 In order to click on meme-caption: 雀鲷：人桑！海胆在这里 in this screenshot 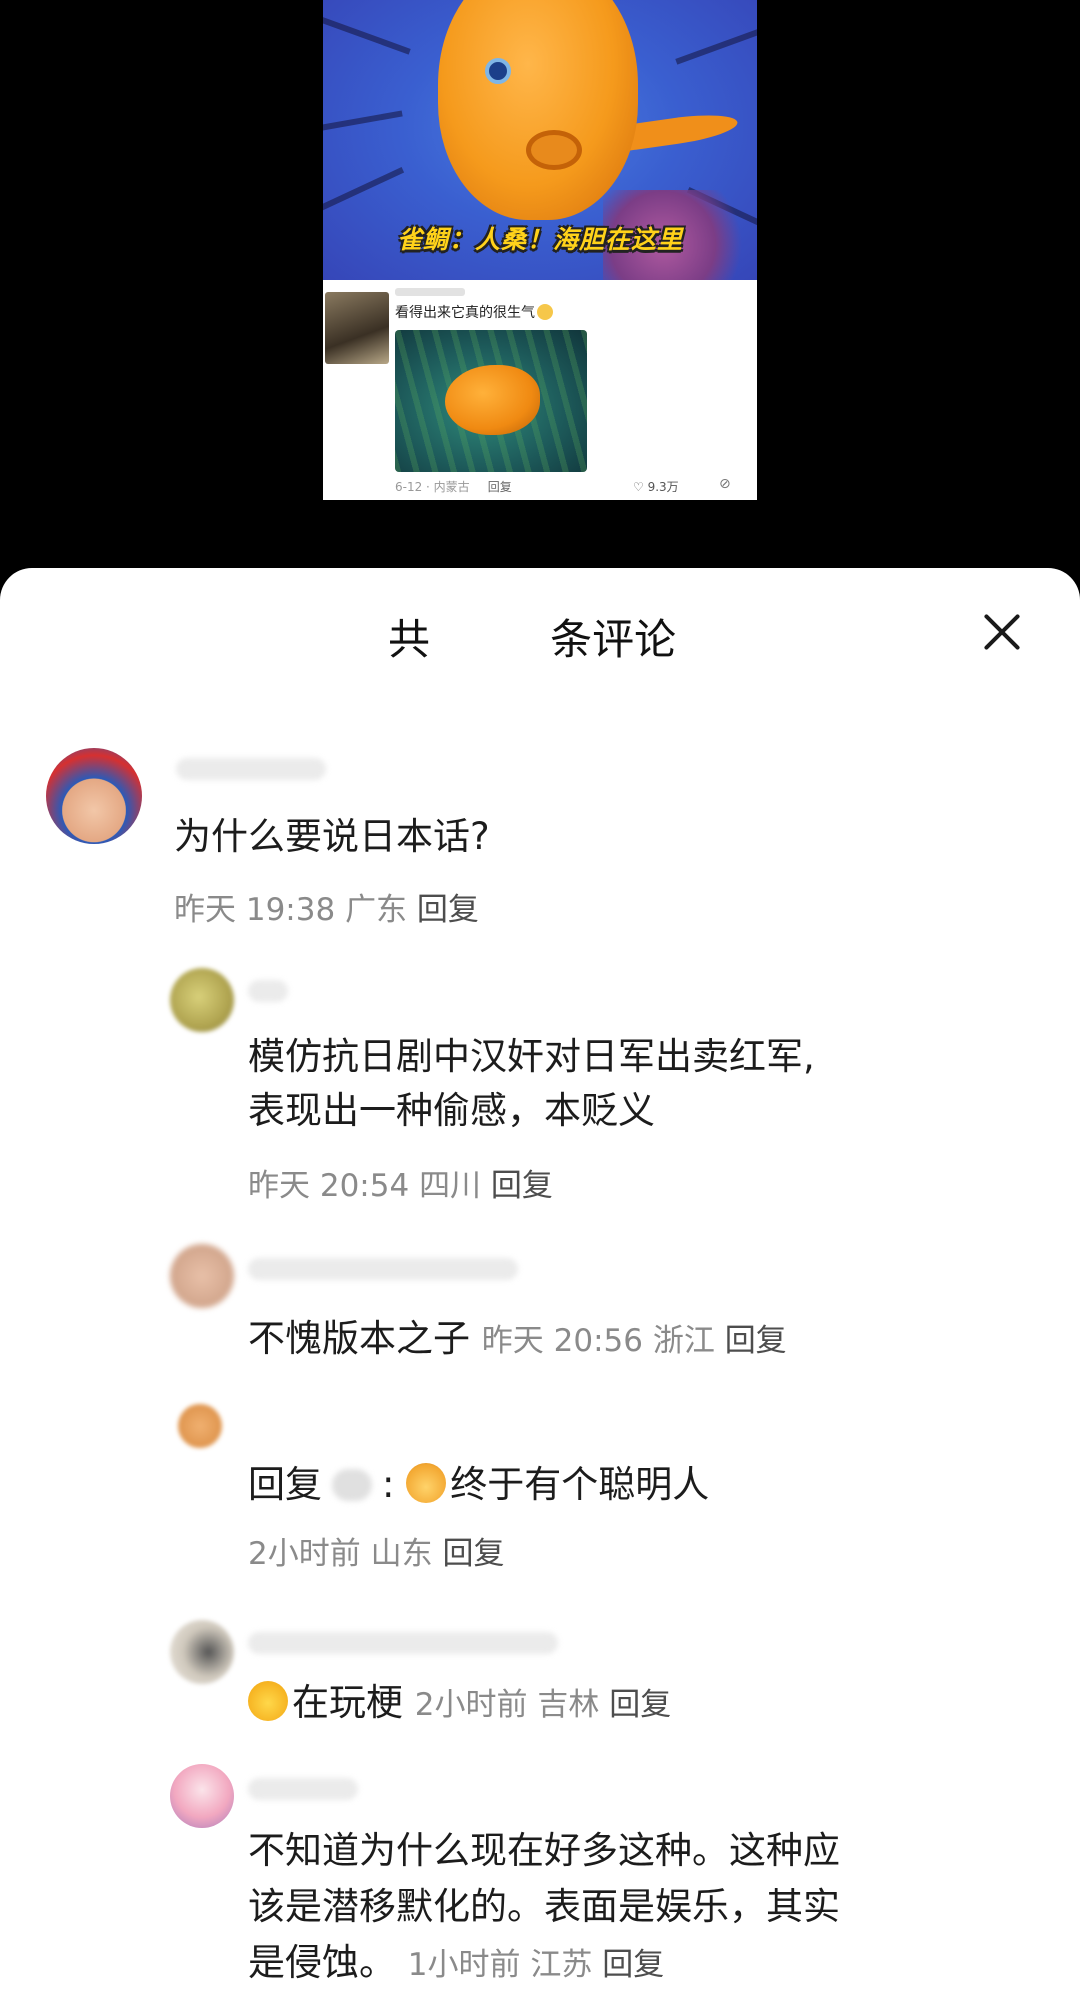, I will do `click(539, 239)`.